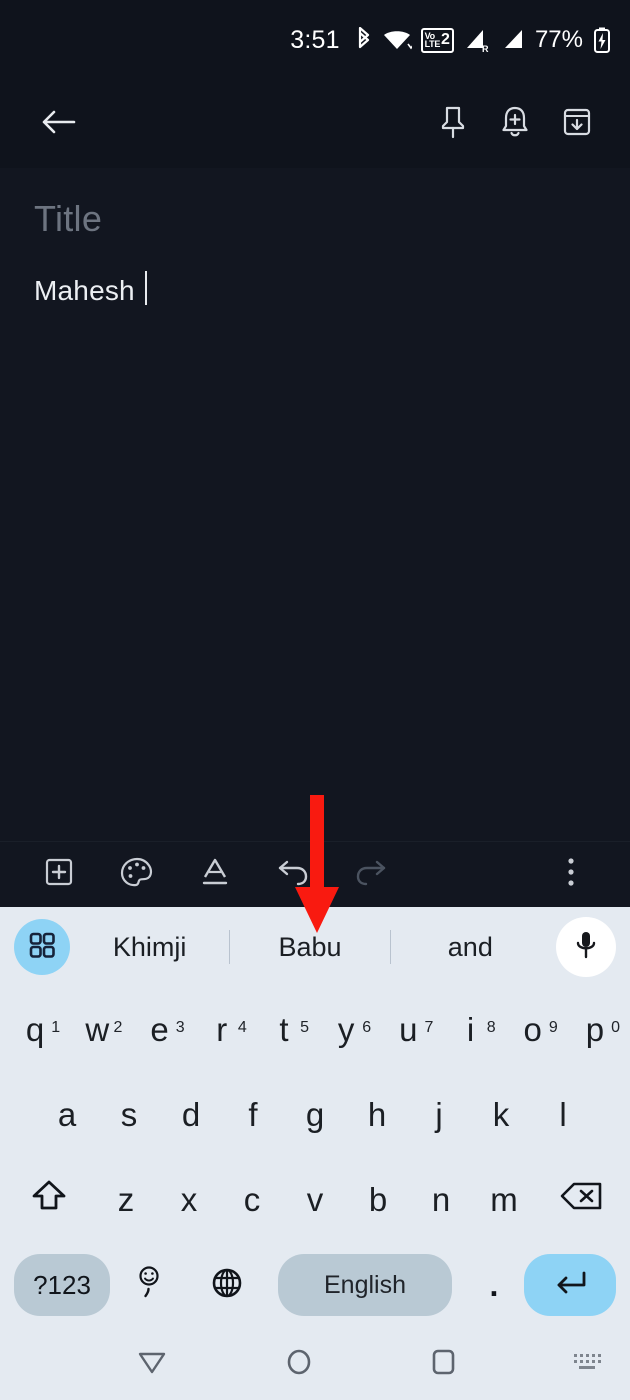  I want to click on key-o: o 9, so click(533, 1030).